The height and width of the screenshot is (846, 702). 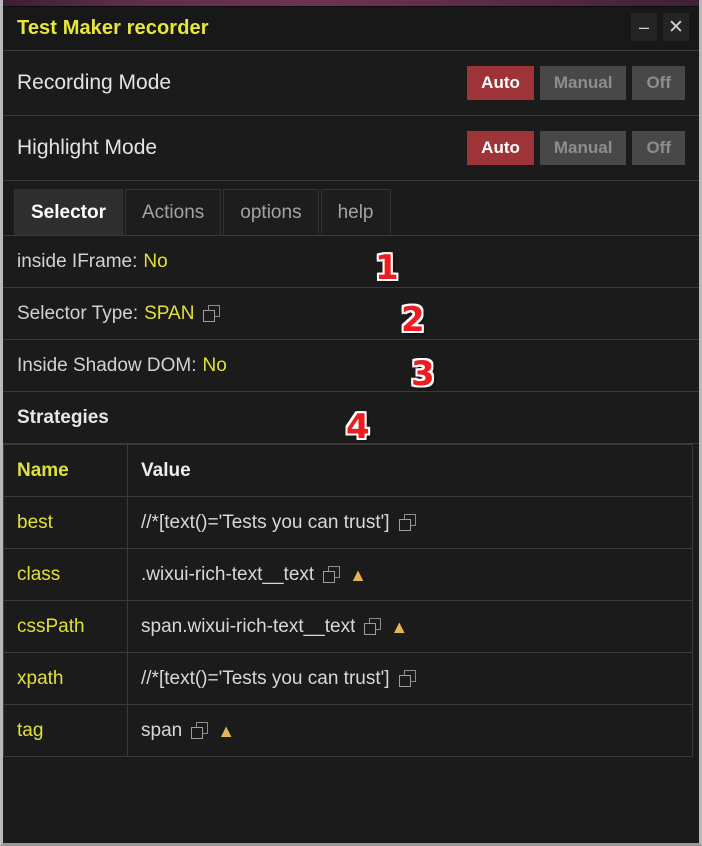 I want to click on recording-mode-manual-button: Manual, so click(x=583, y=83).